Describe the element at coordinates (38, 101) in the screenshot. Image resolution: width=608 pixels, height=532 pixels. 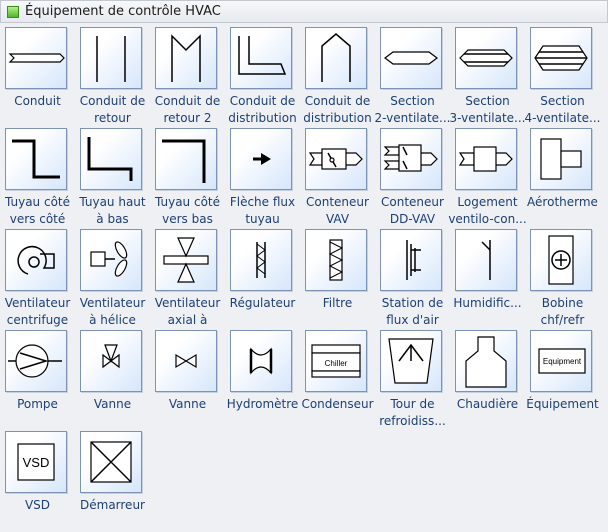
I see `shape-label: Conduit` at that location.